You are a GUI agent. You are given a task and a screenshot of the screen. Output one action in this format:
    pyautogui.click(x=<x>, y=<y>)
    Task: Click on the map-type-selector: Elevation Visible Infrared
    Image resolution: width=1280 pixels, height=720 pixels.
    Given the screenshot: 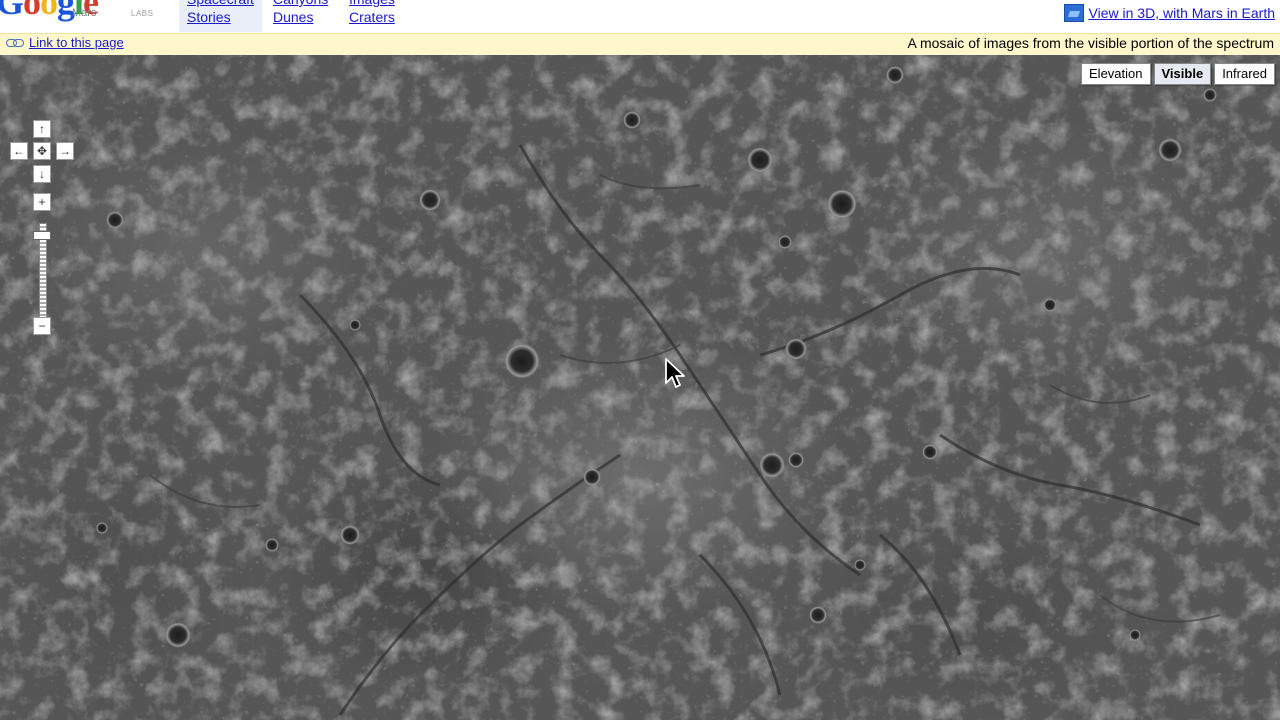 What is the action you would take?
    pyautogui.click(x=1178, y=74)
    